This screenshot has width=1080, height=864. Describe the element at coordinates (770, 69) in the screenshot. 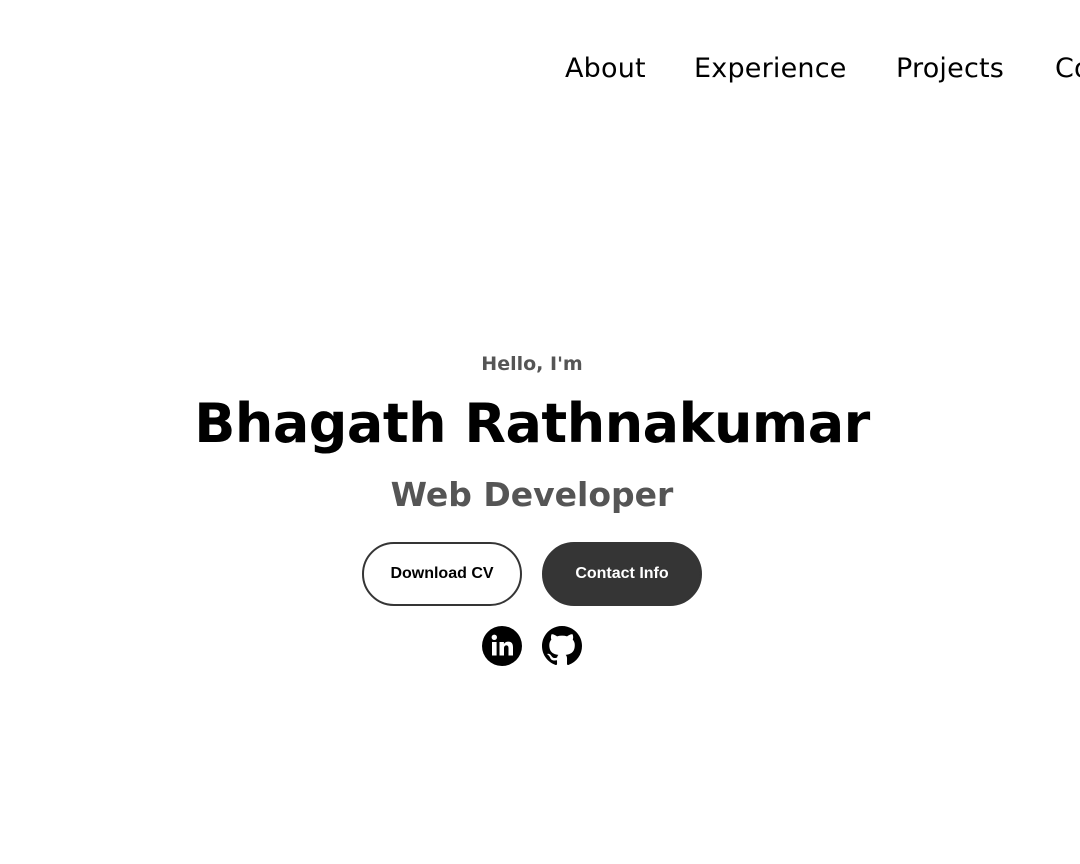

I see `nav-link-experience: Experience` at that location.